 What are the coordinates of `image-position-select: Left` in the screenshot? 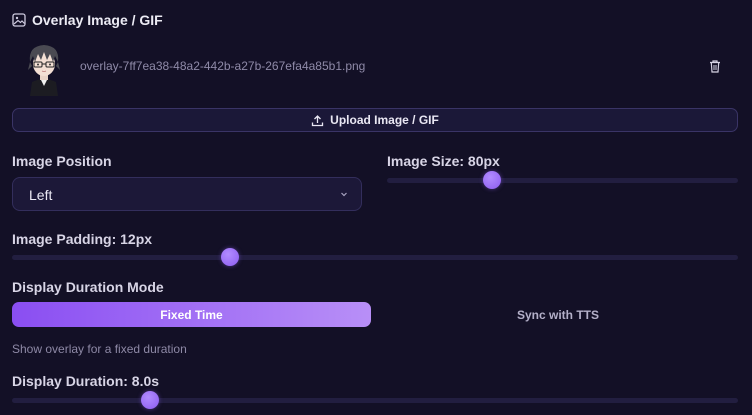 It's located at (187, 194).